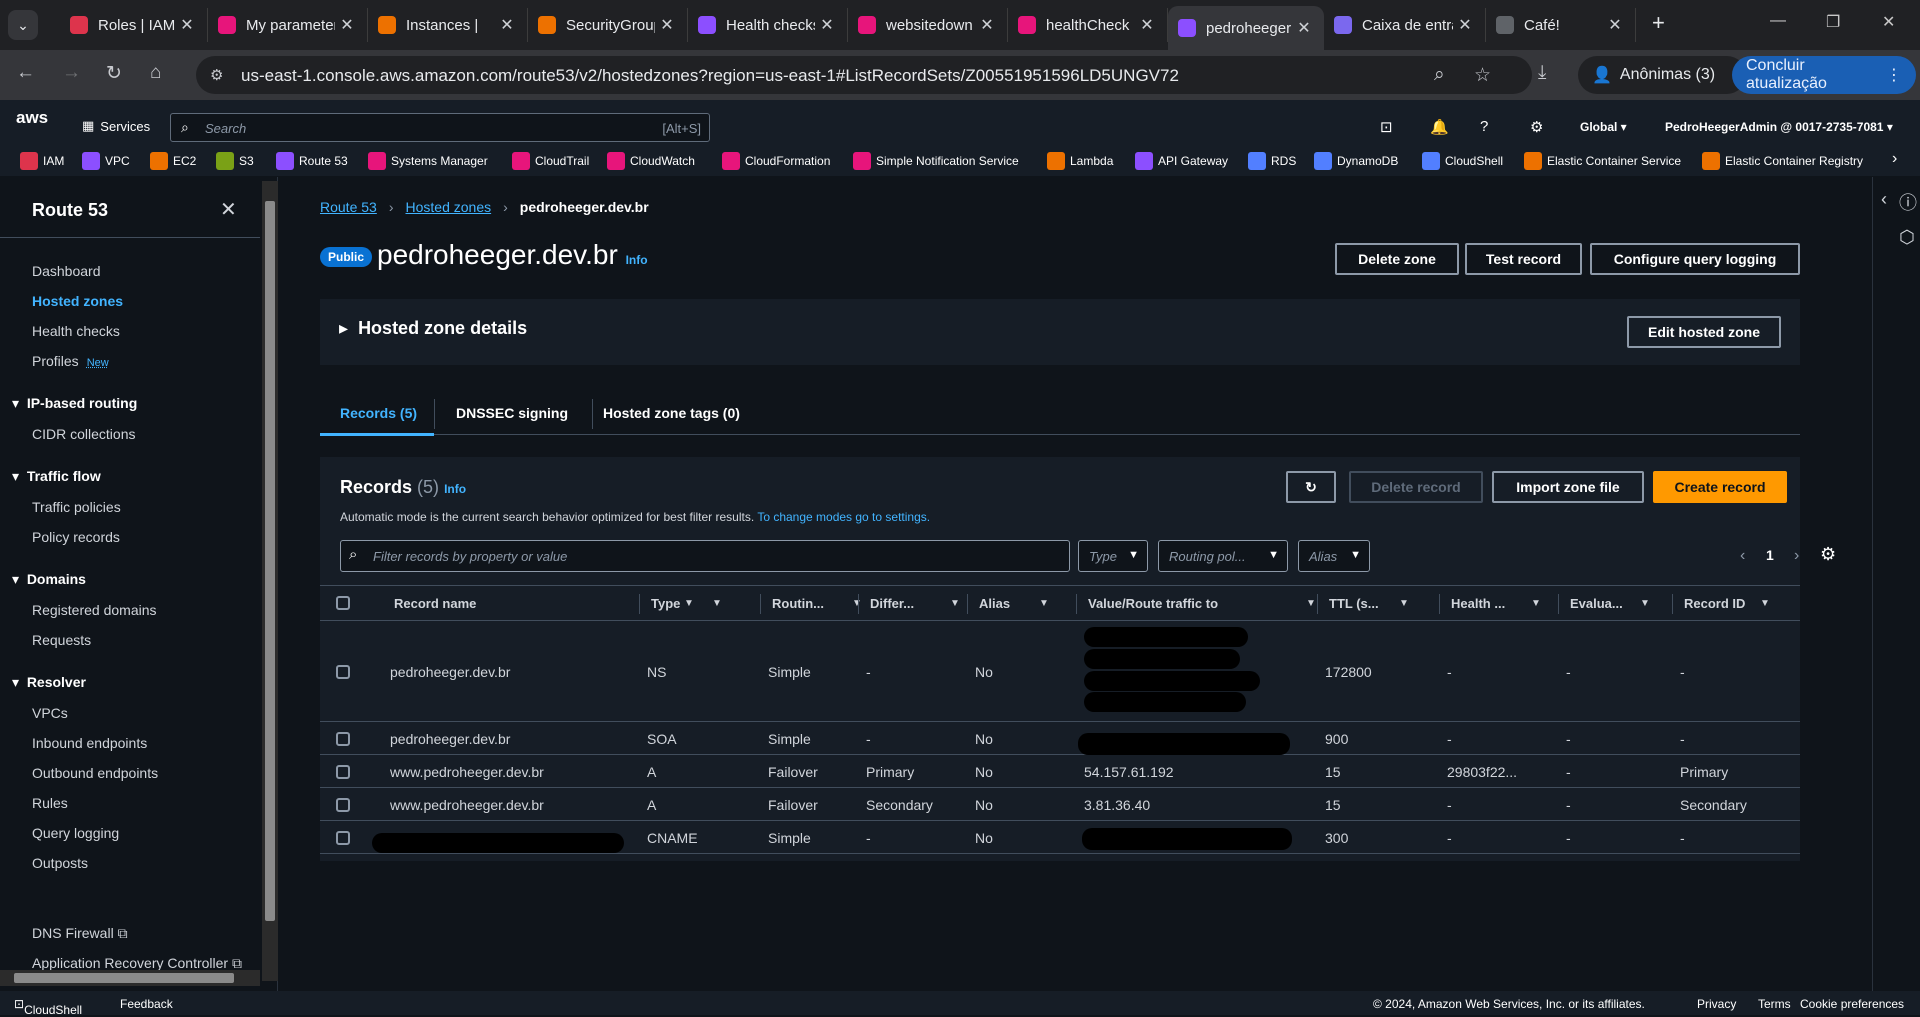 The height and width of the screenshot is (1017, 1920). I want to click on back-icon: ←, so click(25, 73).